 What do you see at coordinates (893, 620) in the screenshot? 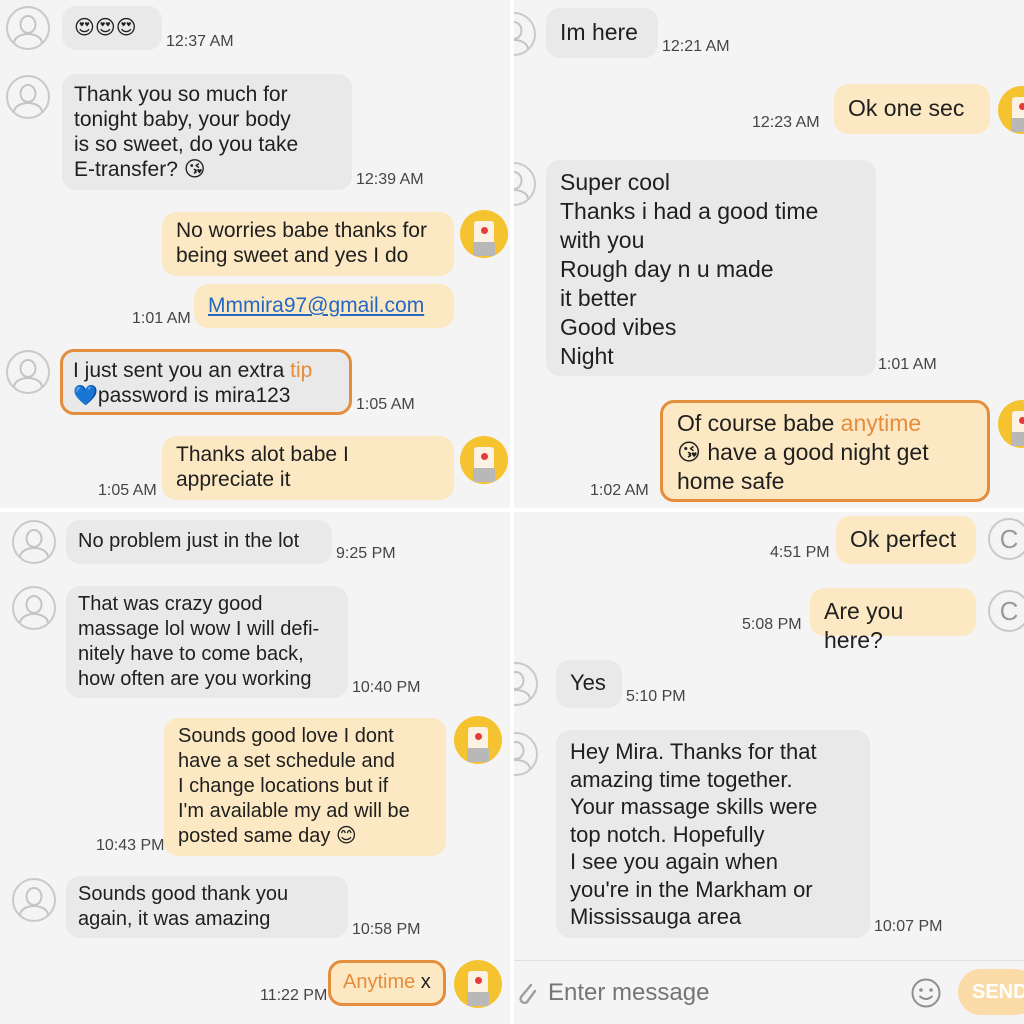
I see `message-bubble: Are you here?` at bounding box center [893, 620].